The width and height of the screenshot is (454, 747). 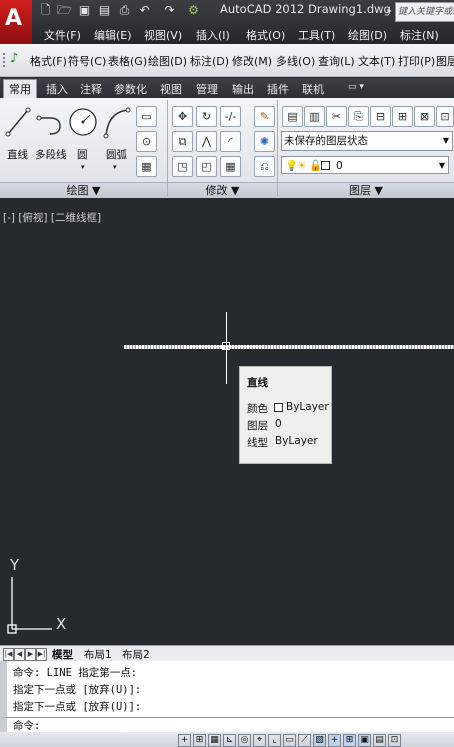 I want to click on snap-icon: +, so click(x=184, y=740).